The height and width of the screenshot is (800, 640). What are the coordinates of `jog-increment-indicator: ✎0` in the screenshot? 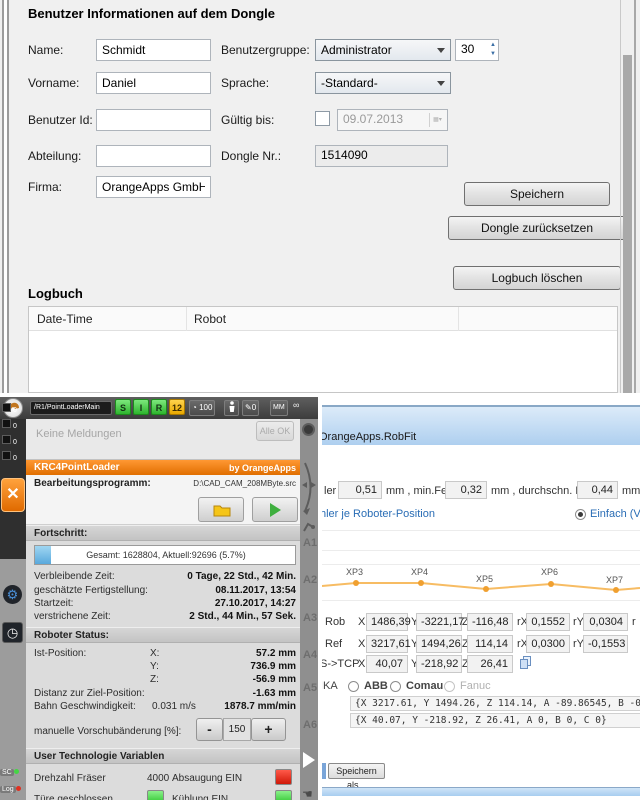 It's located at (251, 408).